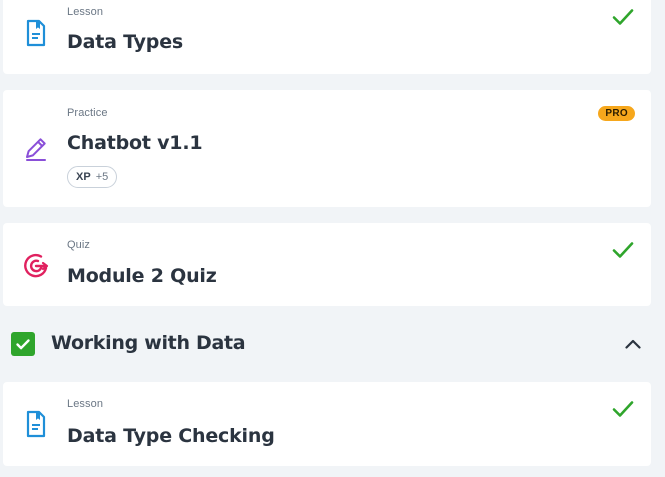  What do you see at coordinates (102, 177) in the screenshot?
I see `xp-value: +5` at bounding box center [102, 177].